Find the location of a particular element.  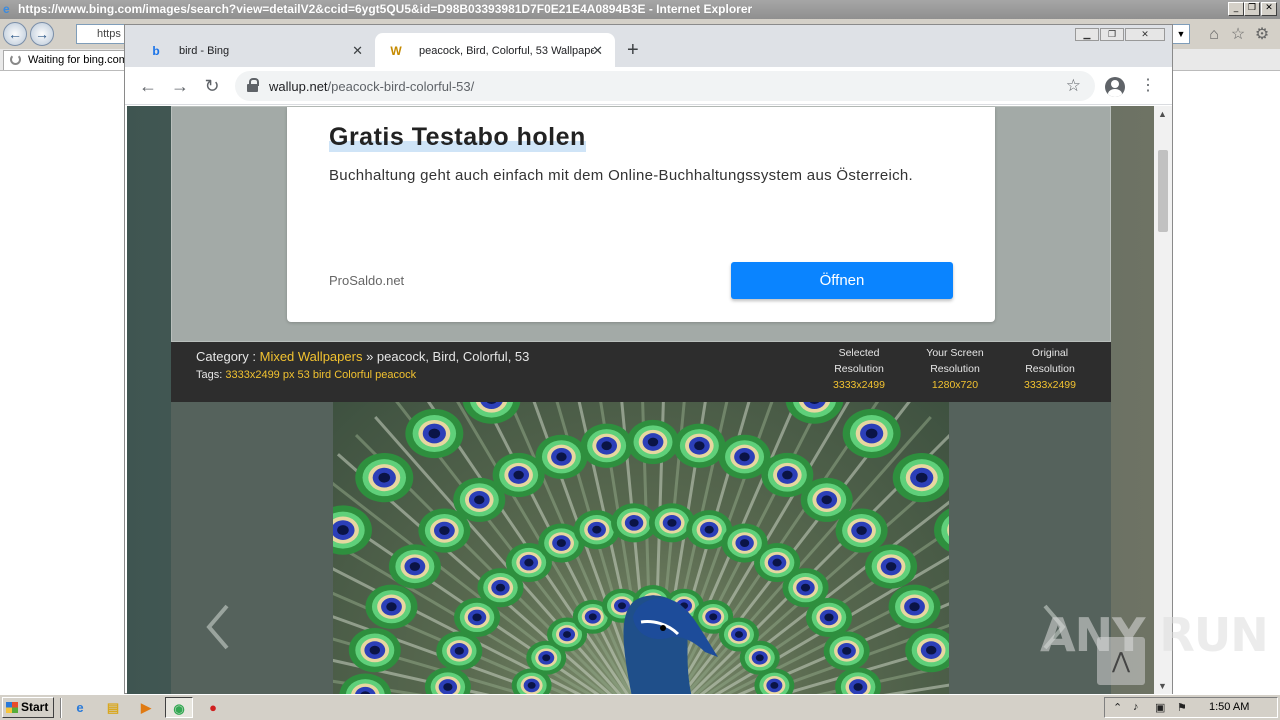

wallup-icon: W is located at coordinates (396, 51).